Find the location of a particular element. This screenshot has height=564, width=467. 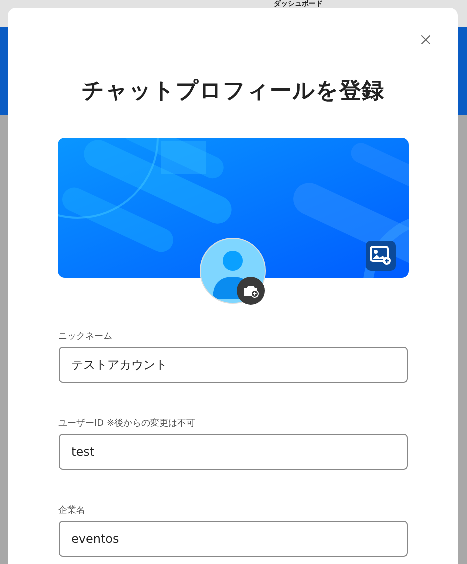

image-add-icon is located at coordinates (381, 256).